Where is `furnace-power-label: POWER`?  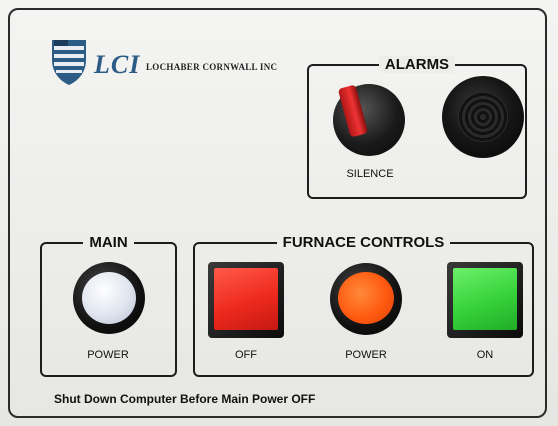
furnace-power-label: POWER is located at coordinates (366, 355).